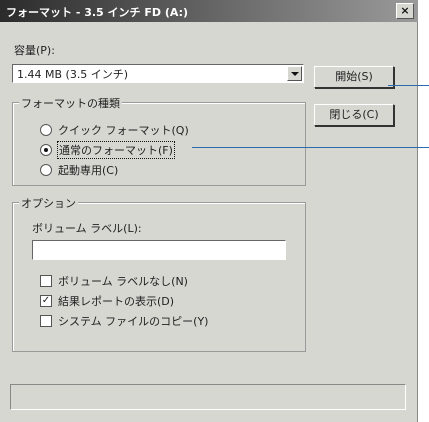  I want to click on checkbox-show-report: ✓ 結果レポートの表示(D), so click(107, 301).